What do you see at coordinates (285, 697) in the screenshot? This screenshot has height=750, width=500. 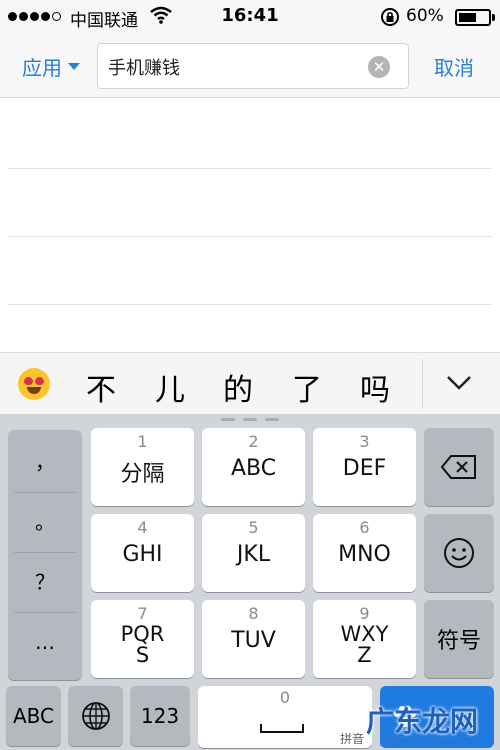 I see `space-number: 0` at bounding box center [285, 697].